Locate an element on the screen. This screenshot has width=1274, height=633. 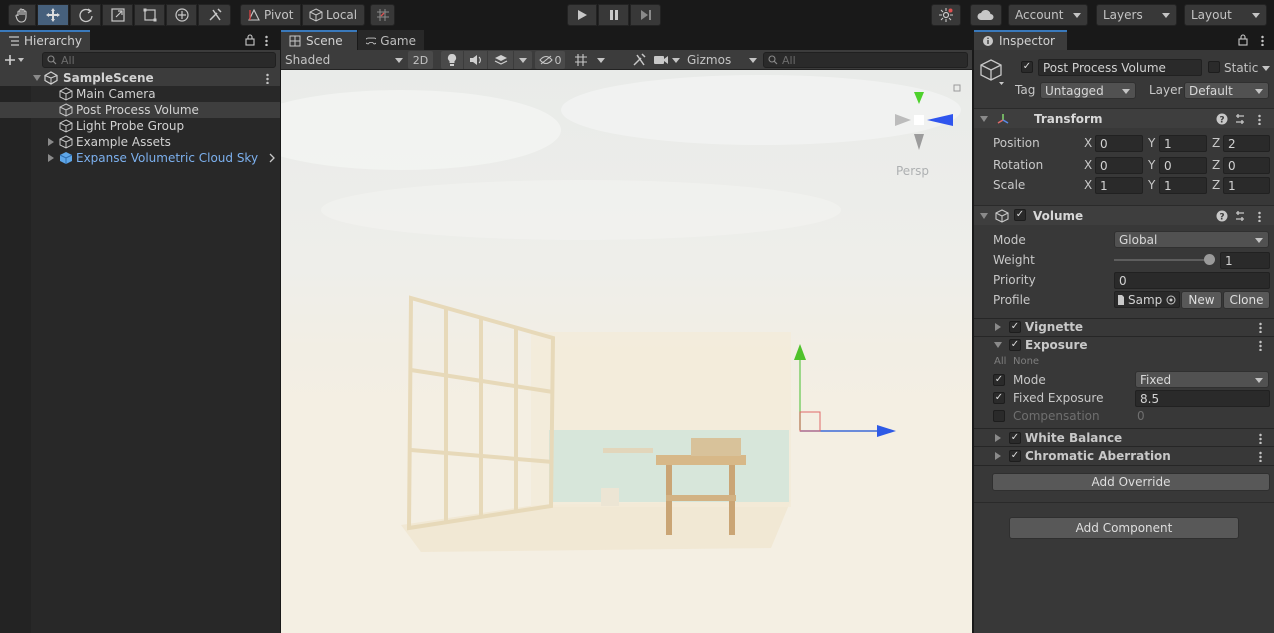
add-override-button: Add Override is located at coordinates (1131, 482).